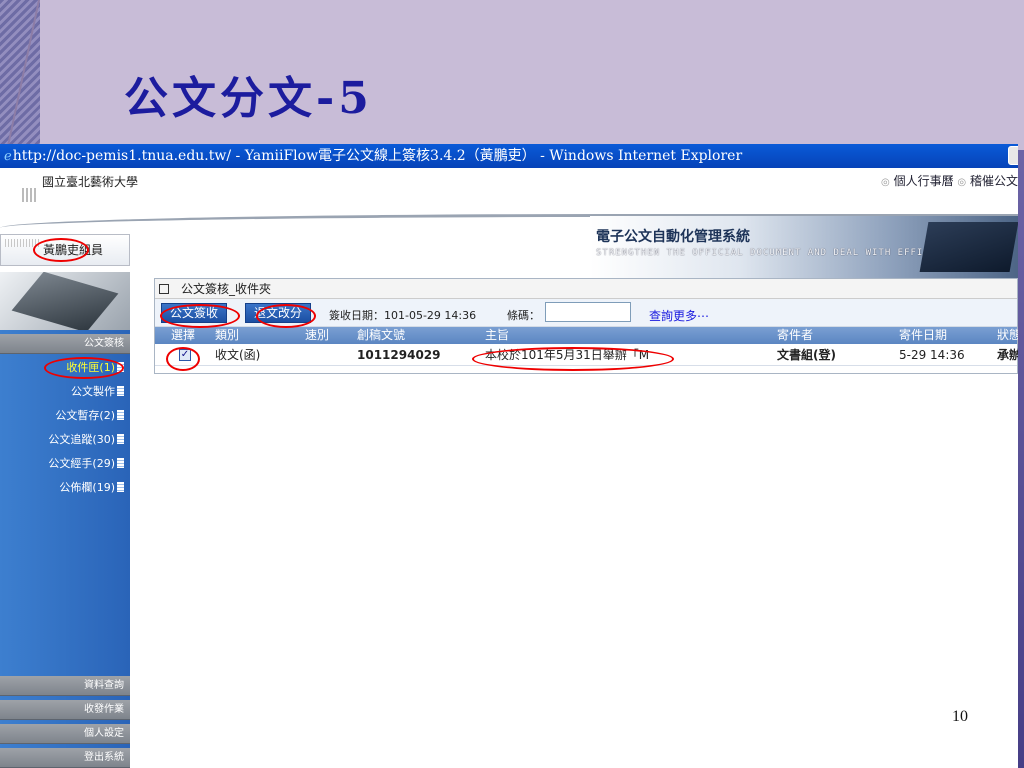  Describe the element at coordinates (923, 335) in the screenshot. I see `col-date: 寄件日期` at that location.